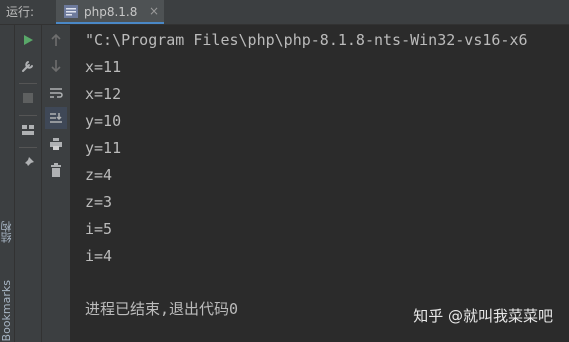  I want to click on console-line: z=4, so click(99, 175).